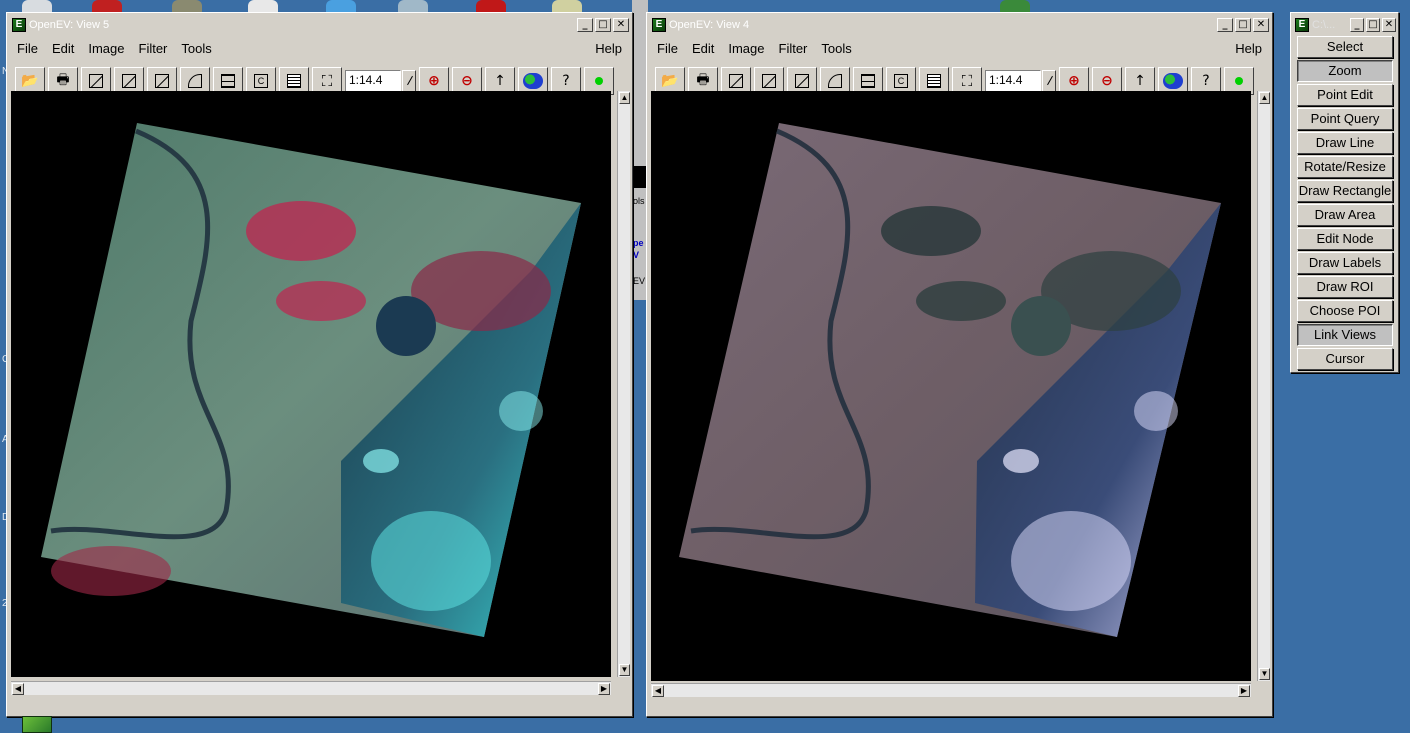 This screenshot has height=733, width=1410. I want to click on desktop-icon-strip, so click(705, 6).